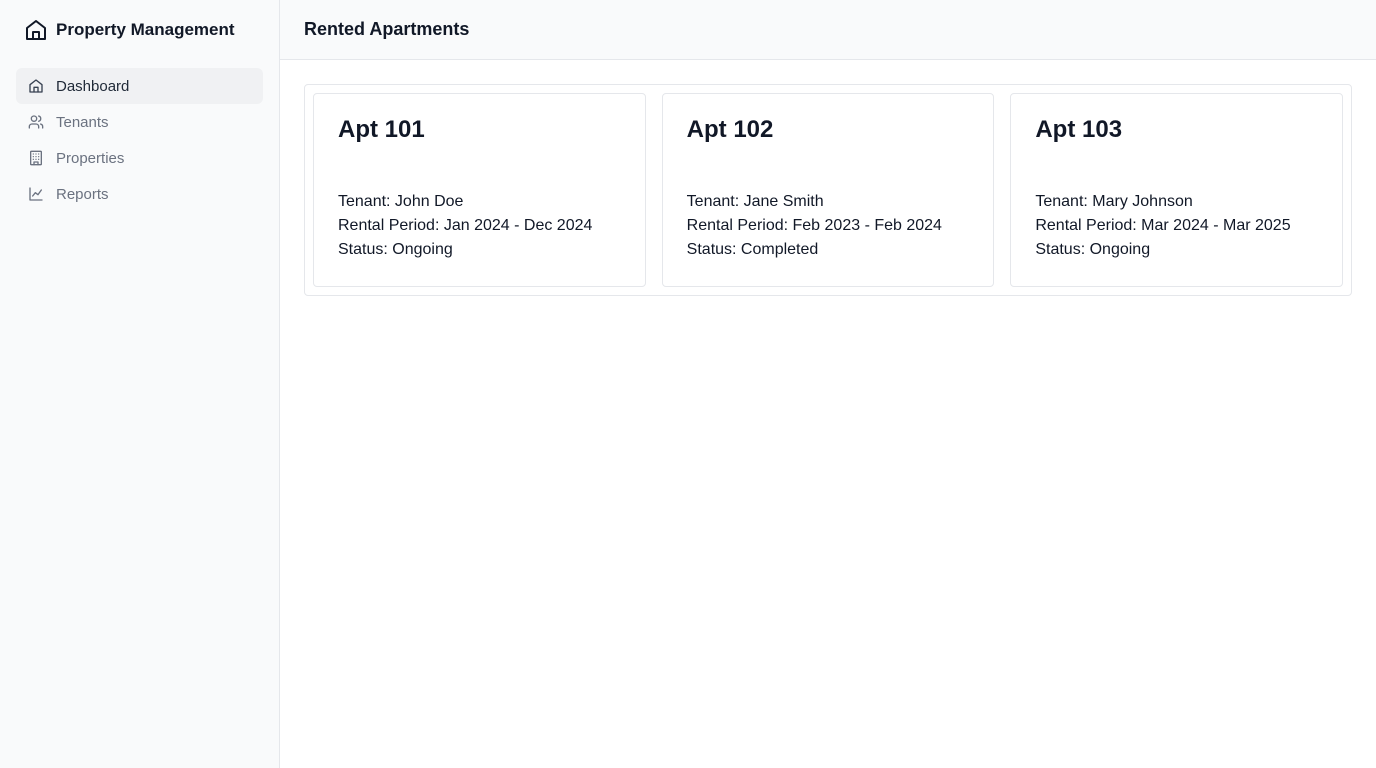 The height and width of the screenshot is (768, 1376). I want to click on apartment-tenant: Tenant: John Doe, so click(401, 201).